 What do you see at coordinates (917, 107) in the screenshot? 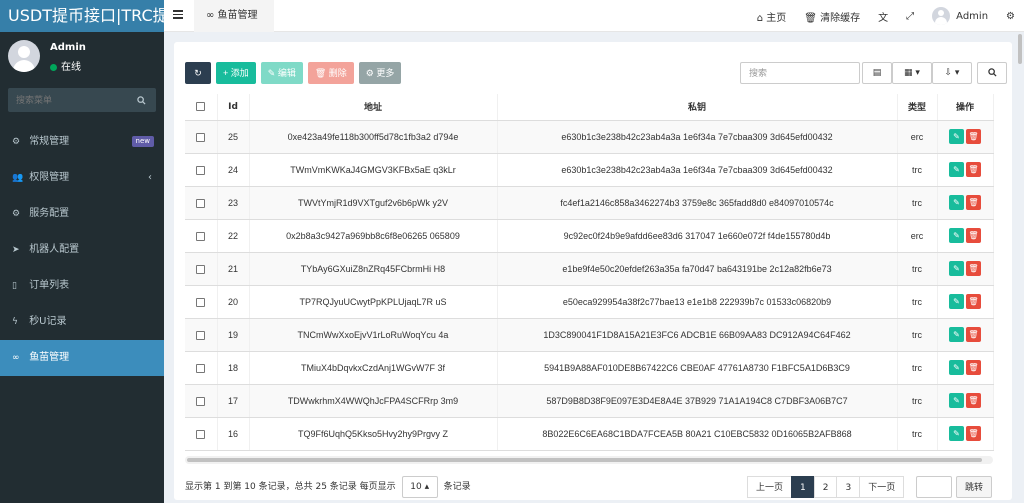
I see `column-header-type: 类型` at bounding box center [917, 107].